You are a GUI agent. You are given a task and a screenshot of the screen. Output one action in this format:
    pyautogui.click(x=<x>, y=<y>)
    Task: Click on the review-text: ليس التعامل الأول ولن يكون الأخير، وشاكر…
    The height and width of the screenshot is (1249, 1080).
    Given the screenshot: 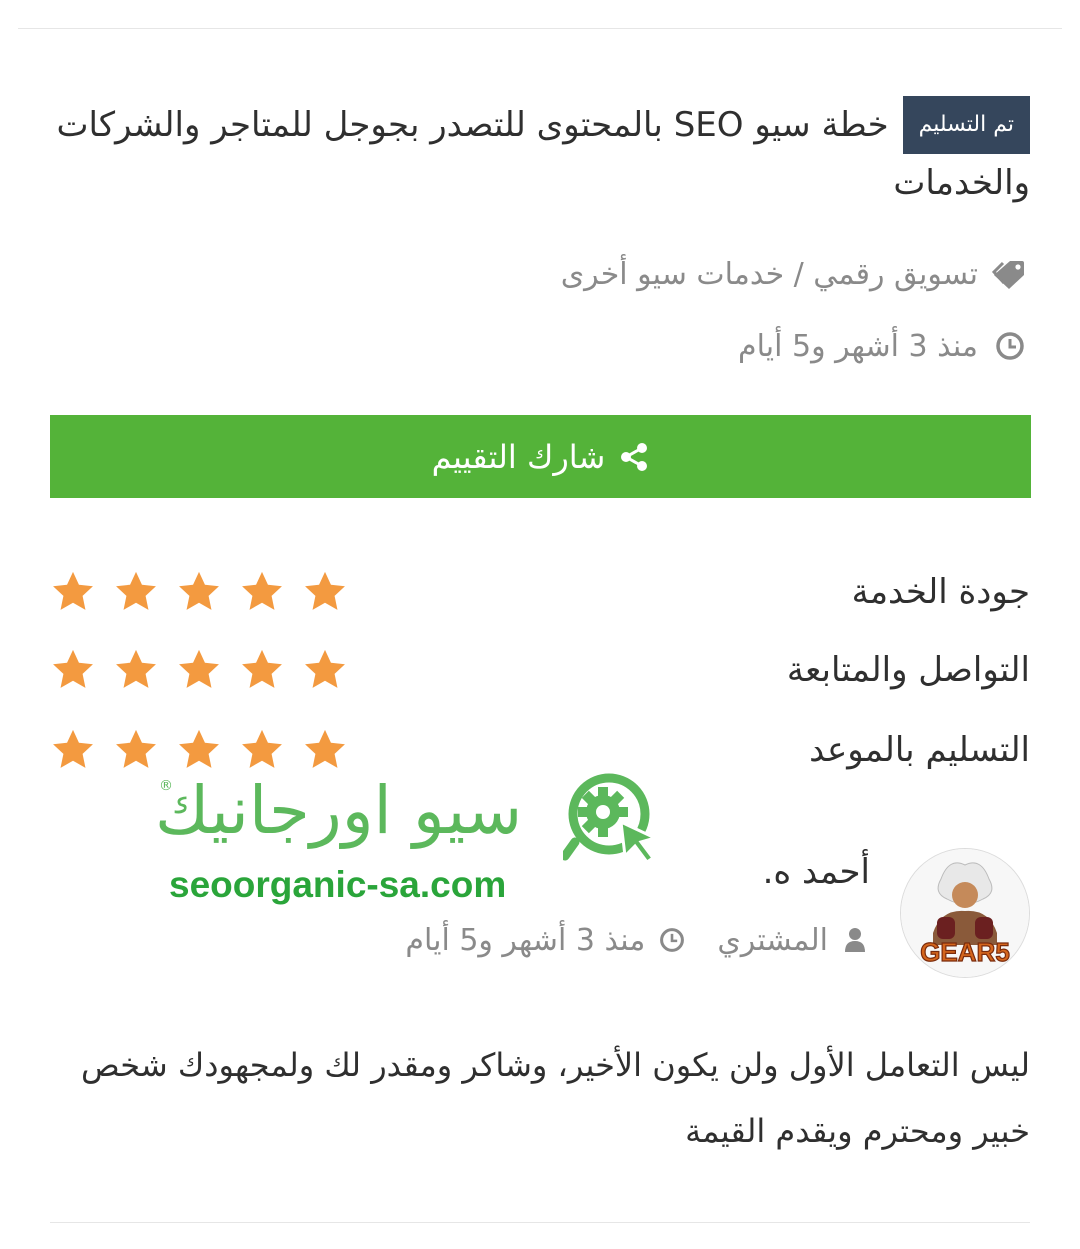 What is the action you would take?
    pyautogui.click(x=555, y=1098)
    